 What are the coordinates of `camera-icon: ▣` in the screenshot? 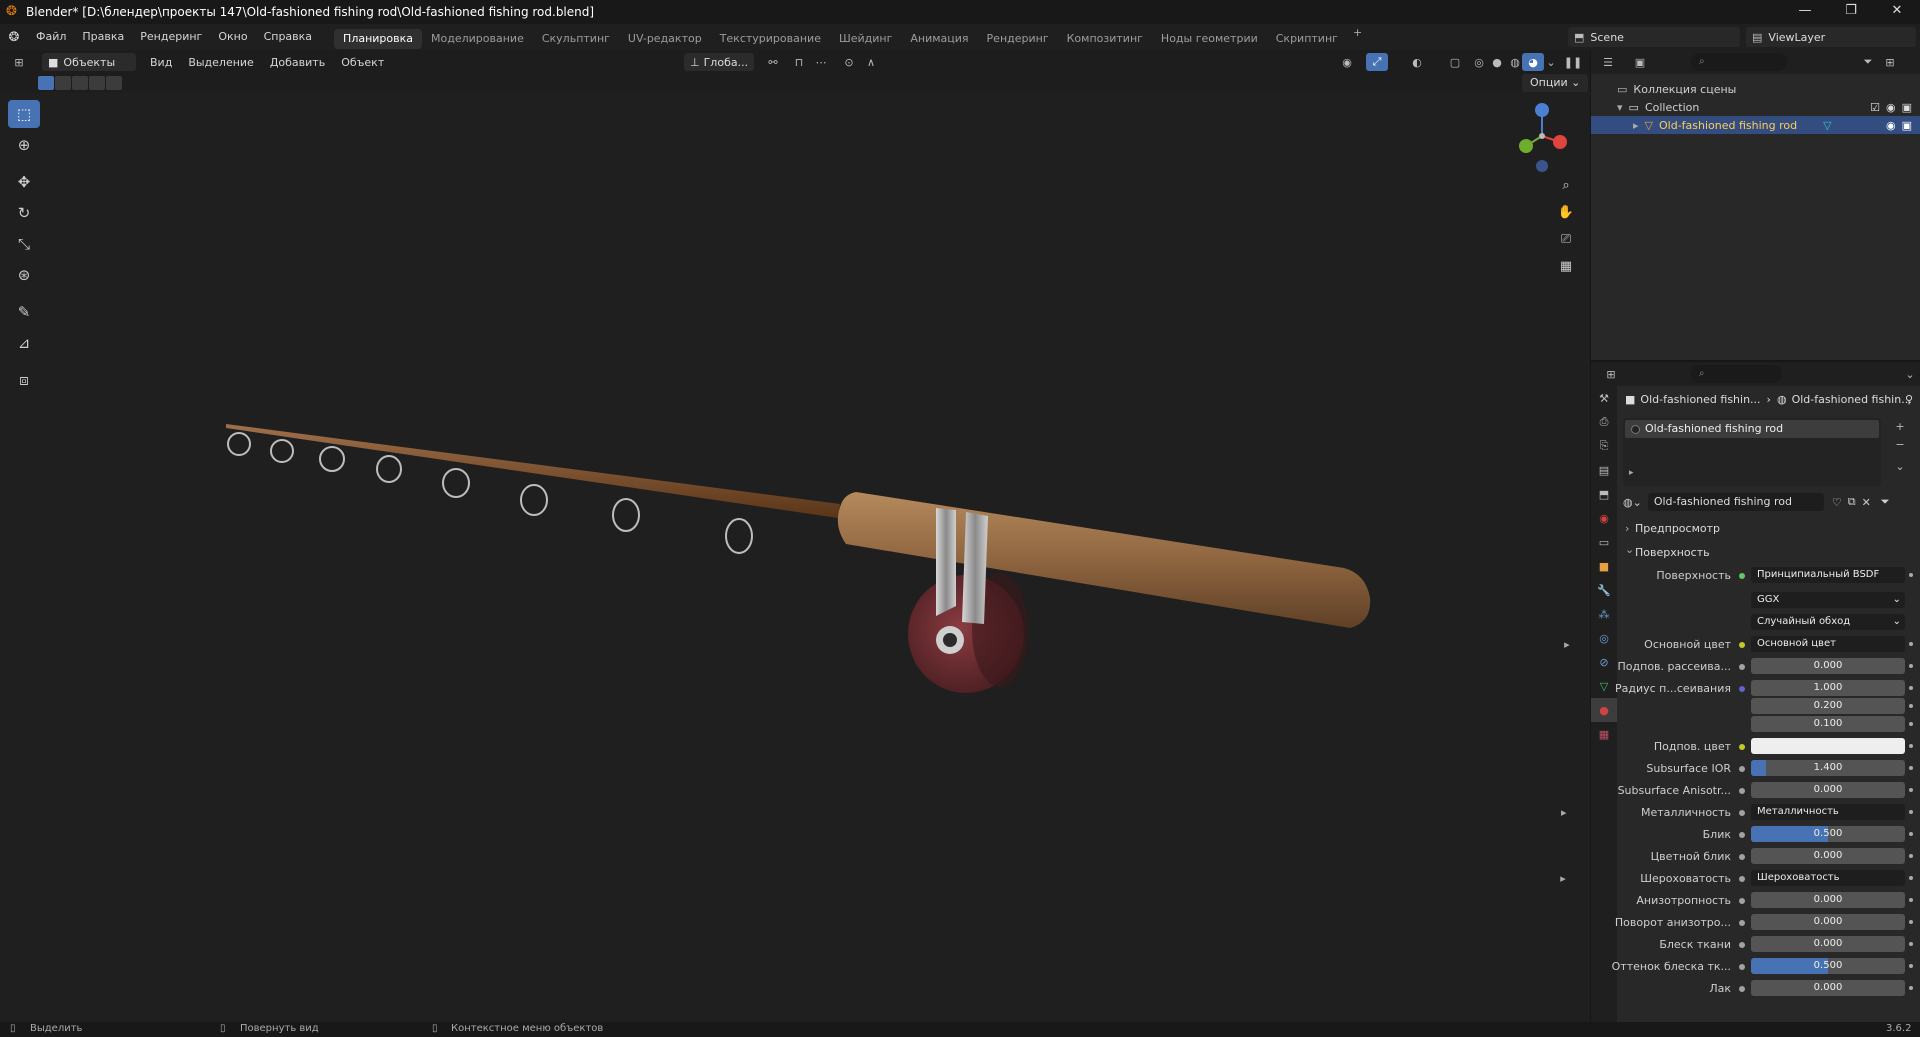 It's located at (1907, 125).